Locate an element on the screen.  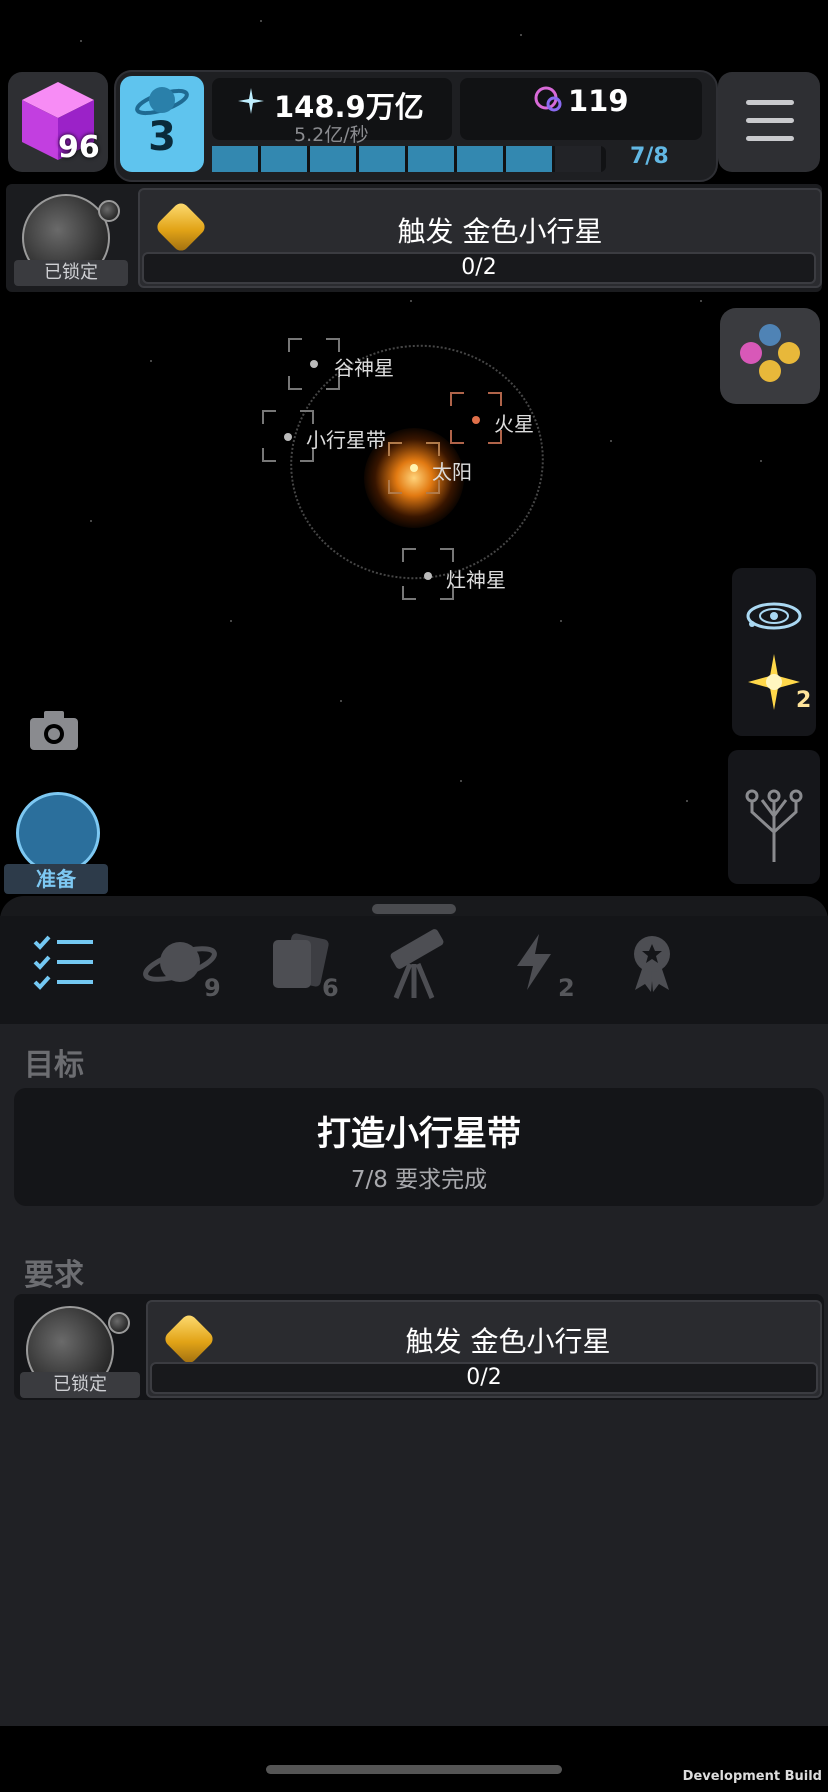
warp-label: 准备 is located at coordinates (56, 879).